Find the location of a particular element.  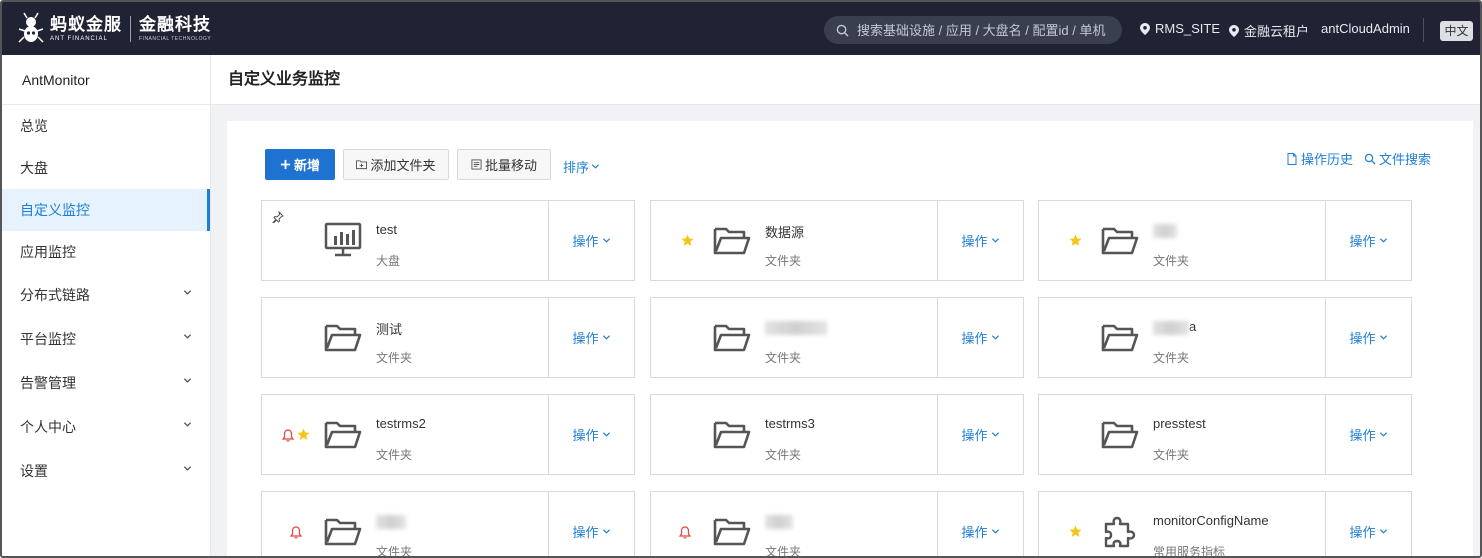

puzzle-icon is located at coordinates (1120, 532).